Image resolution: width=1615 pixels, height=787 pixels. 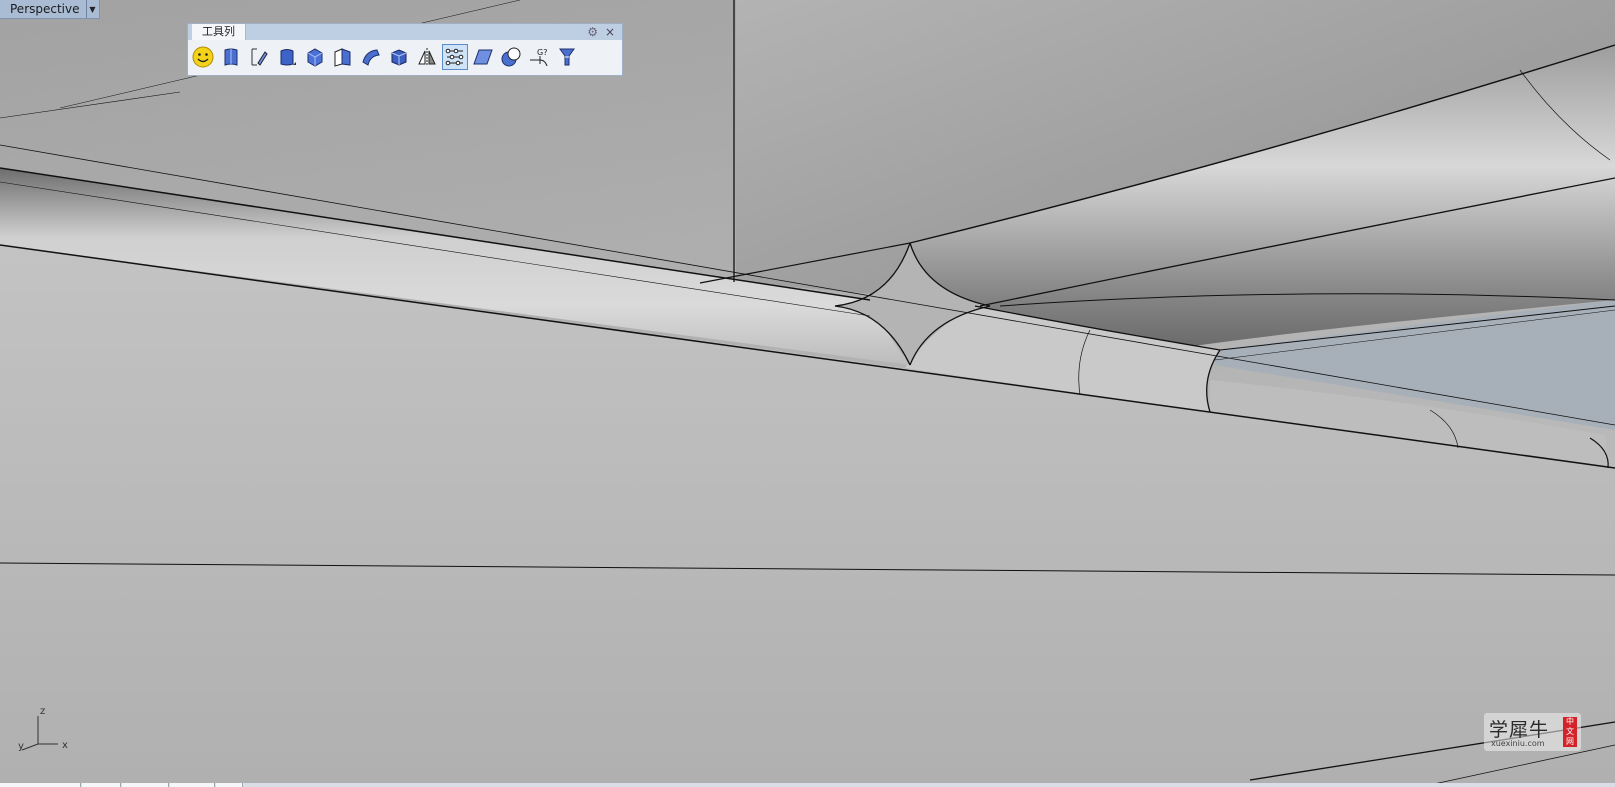 I want to click on plane-icon, so click(x=483, y=57).